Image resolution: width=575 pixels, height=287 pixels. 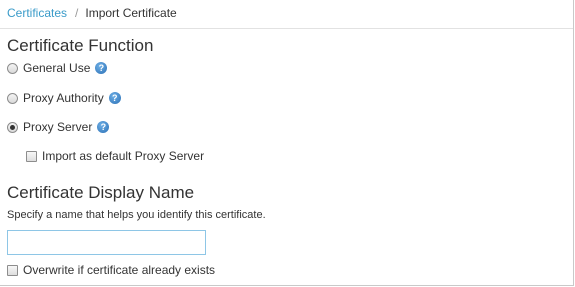 I want to click on general-use-radio, so click(x=12, y=68).